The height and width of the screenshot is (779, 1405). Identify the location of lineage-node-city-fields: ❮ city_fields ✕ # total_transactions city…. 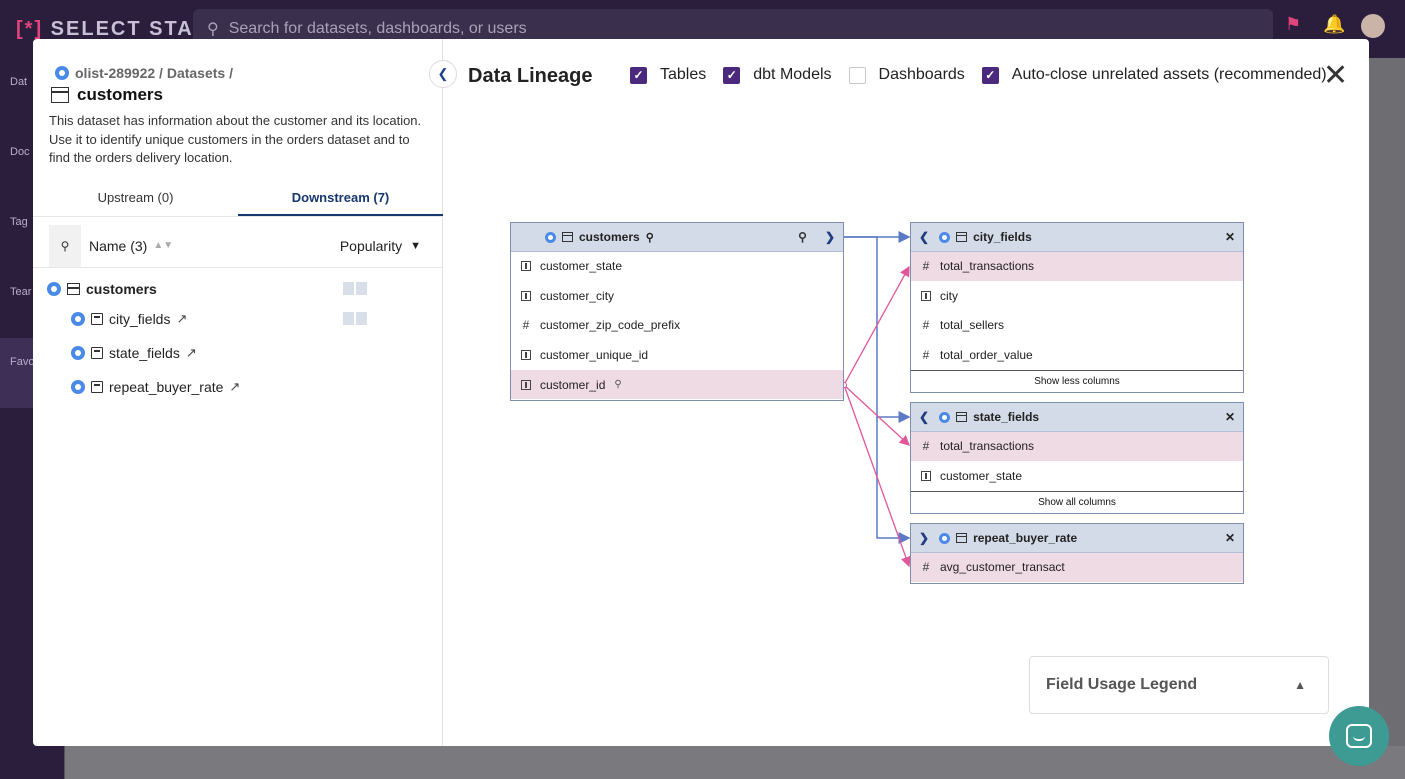
(1077, 308).